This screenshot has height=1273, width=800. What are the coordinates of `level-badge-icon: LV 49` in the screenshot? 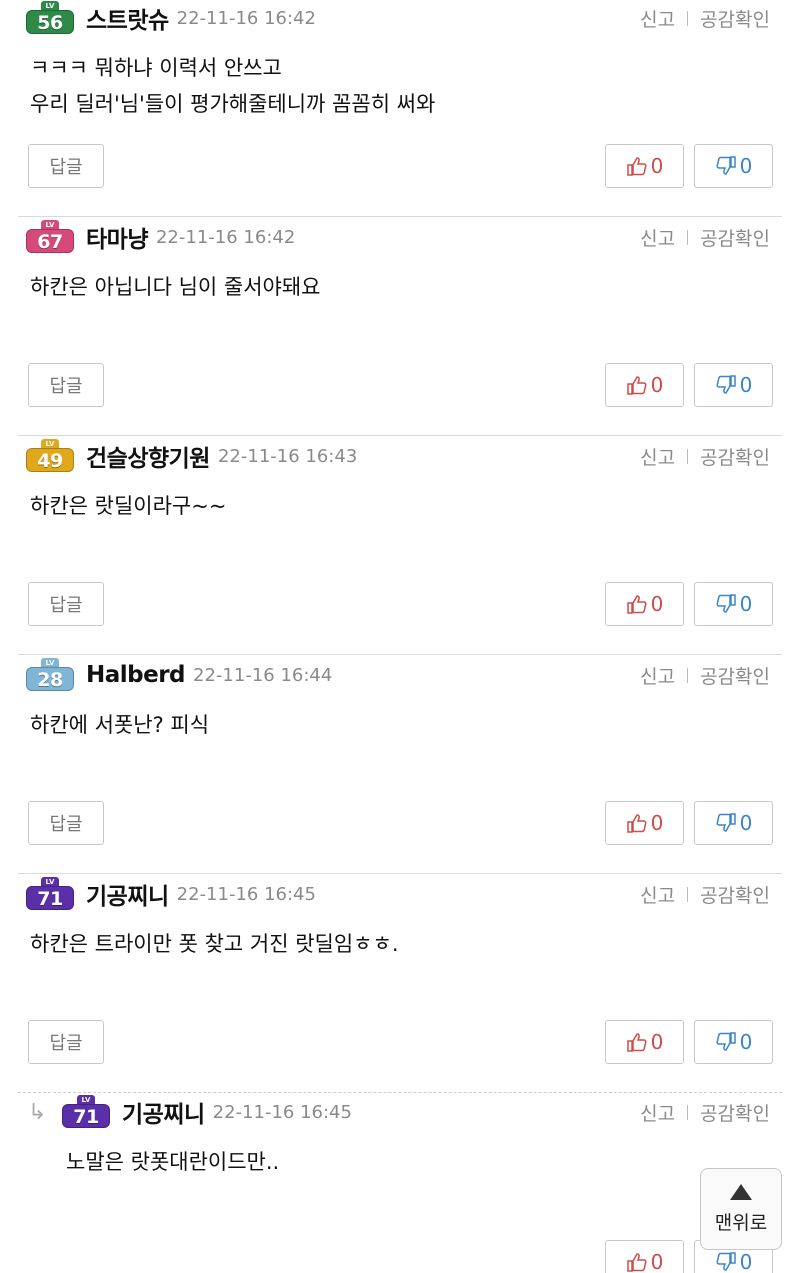 It's located at (50, 456).